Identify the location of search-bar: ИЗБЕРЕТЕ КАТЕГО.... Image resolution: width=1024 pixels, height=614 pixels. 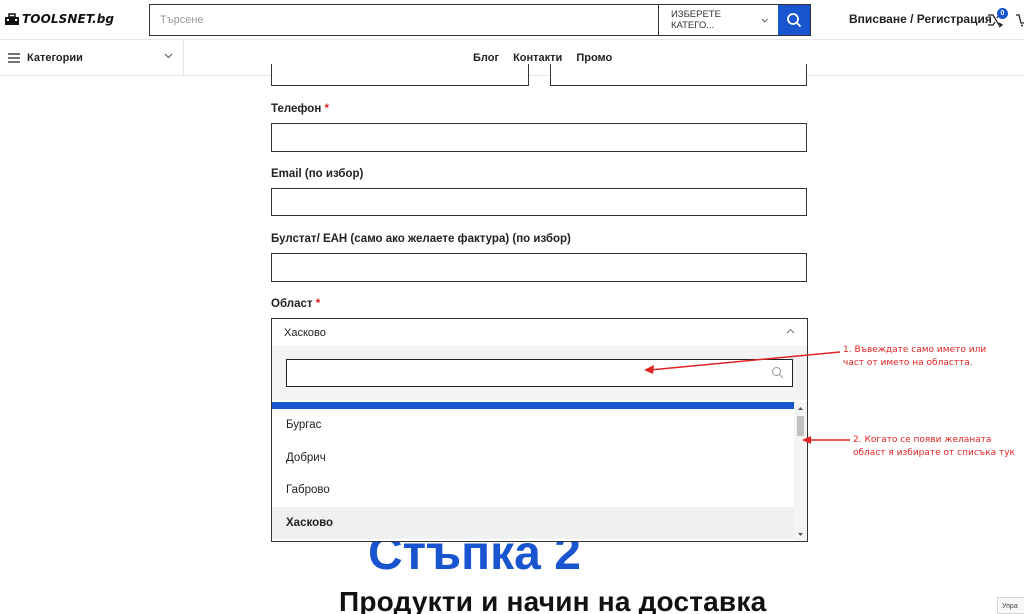
(480, 20).